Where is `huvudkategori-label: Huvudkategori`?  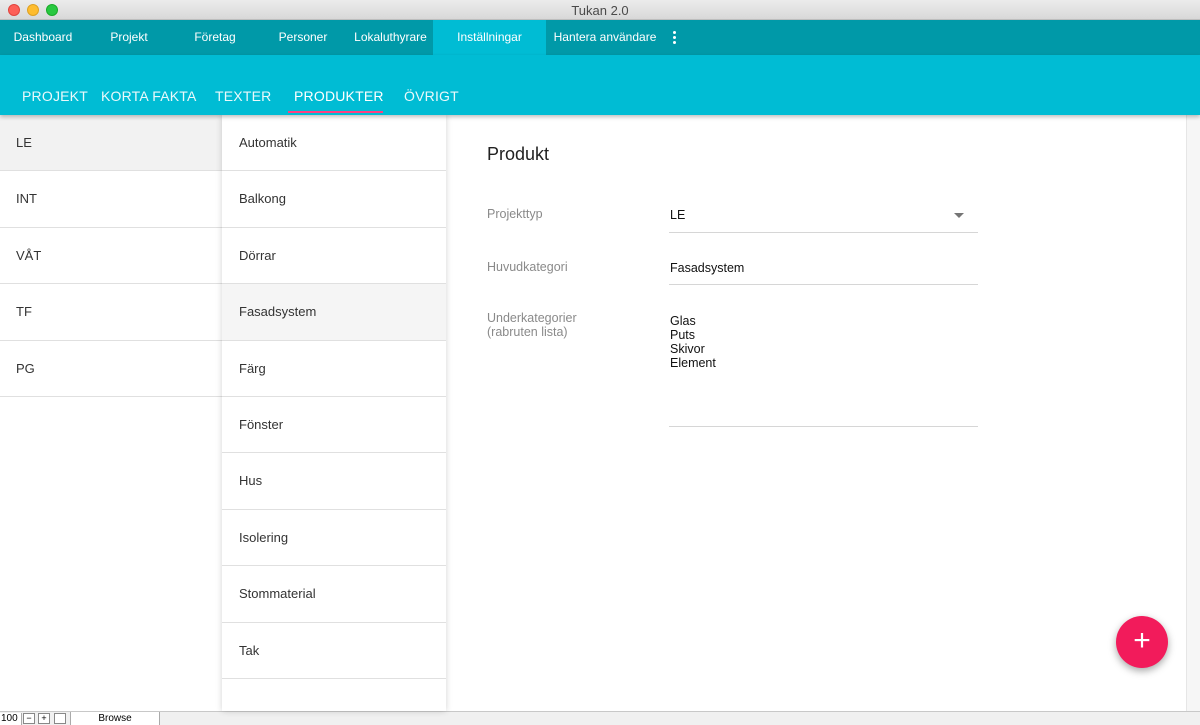
huvudkategori-label: Huvudkategori is located at coordinates (527, 267).